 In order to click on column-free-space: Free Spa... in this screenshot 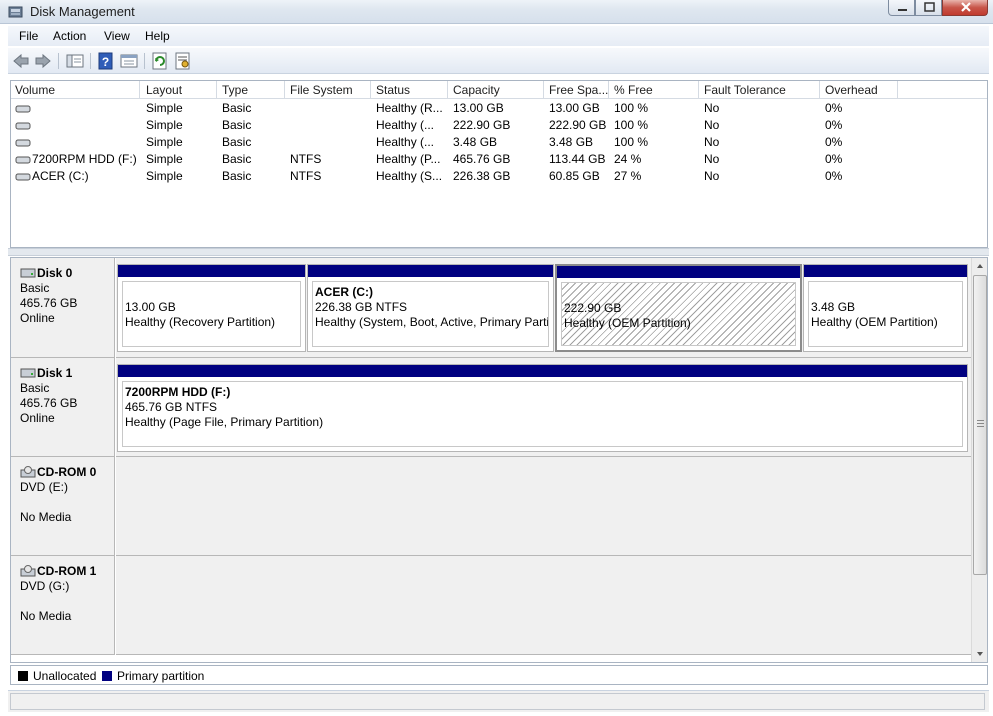, I will do `click(577, 90)`.